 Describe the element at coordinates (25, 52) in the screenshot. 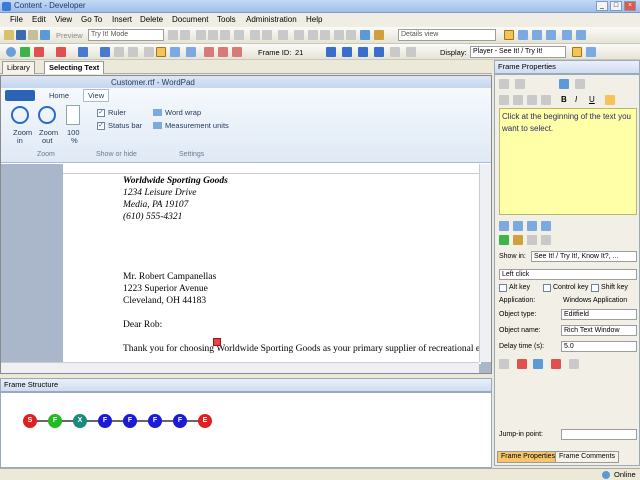

I see `add-frame-icon` at that location.